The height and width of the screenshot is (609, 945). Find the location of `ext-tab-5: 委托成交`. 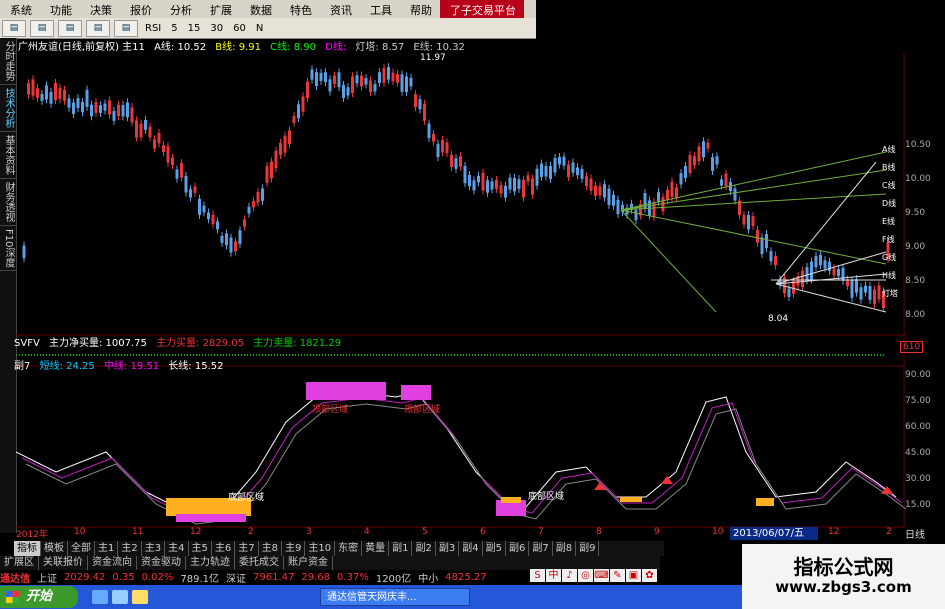

ext-tab-5: 委托成交 is located at coordinates (259, 563).